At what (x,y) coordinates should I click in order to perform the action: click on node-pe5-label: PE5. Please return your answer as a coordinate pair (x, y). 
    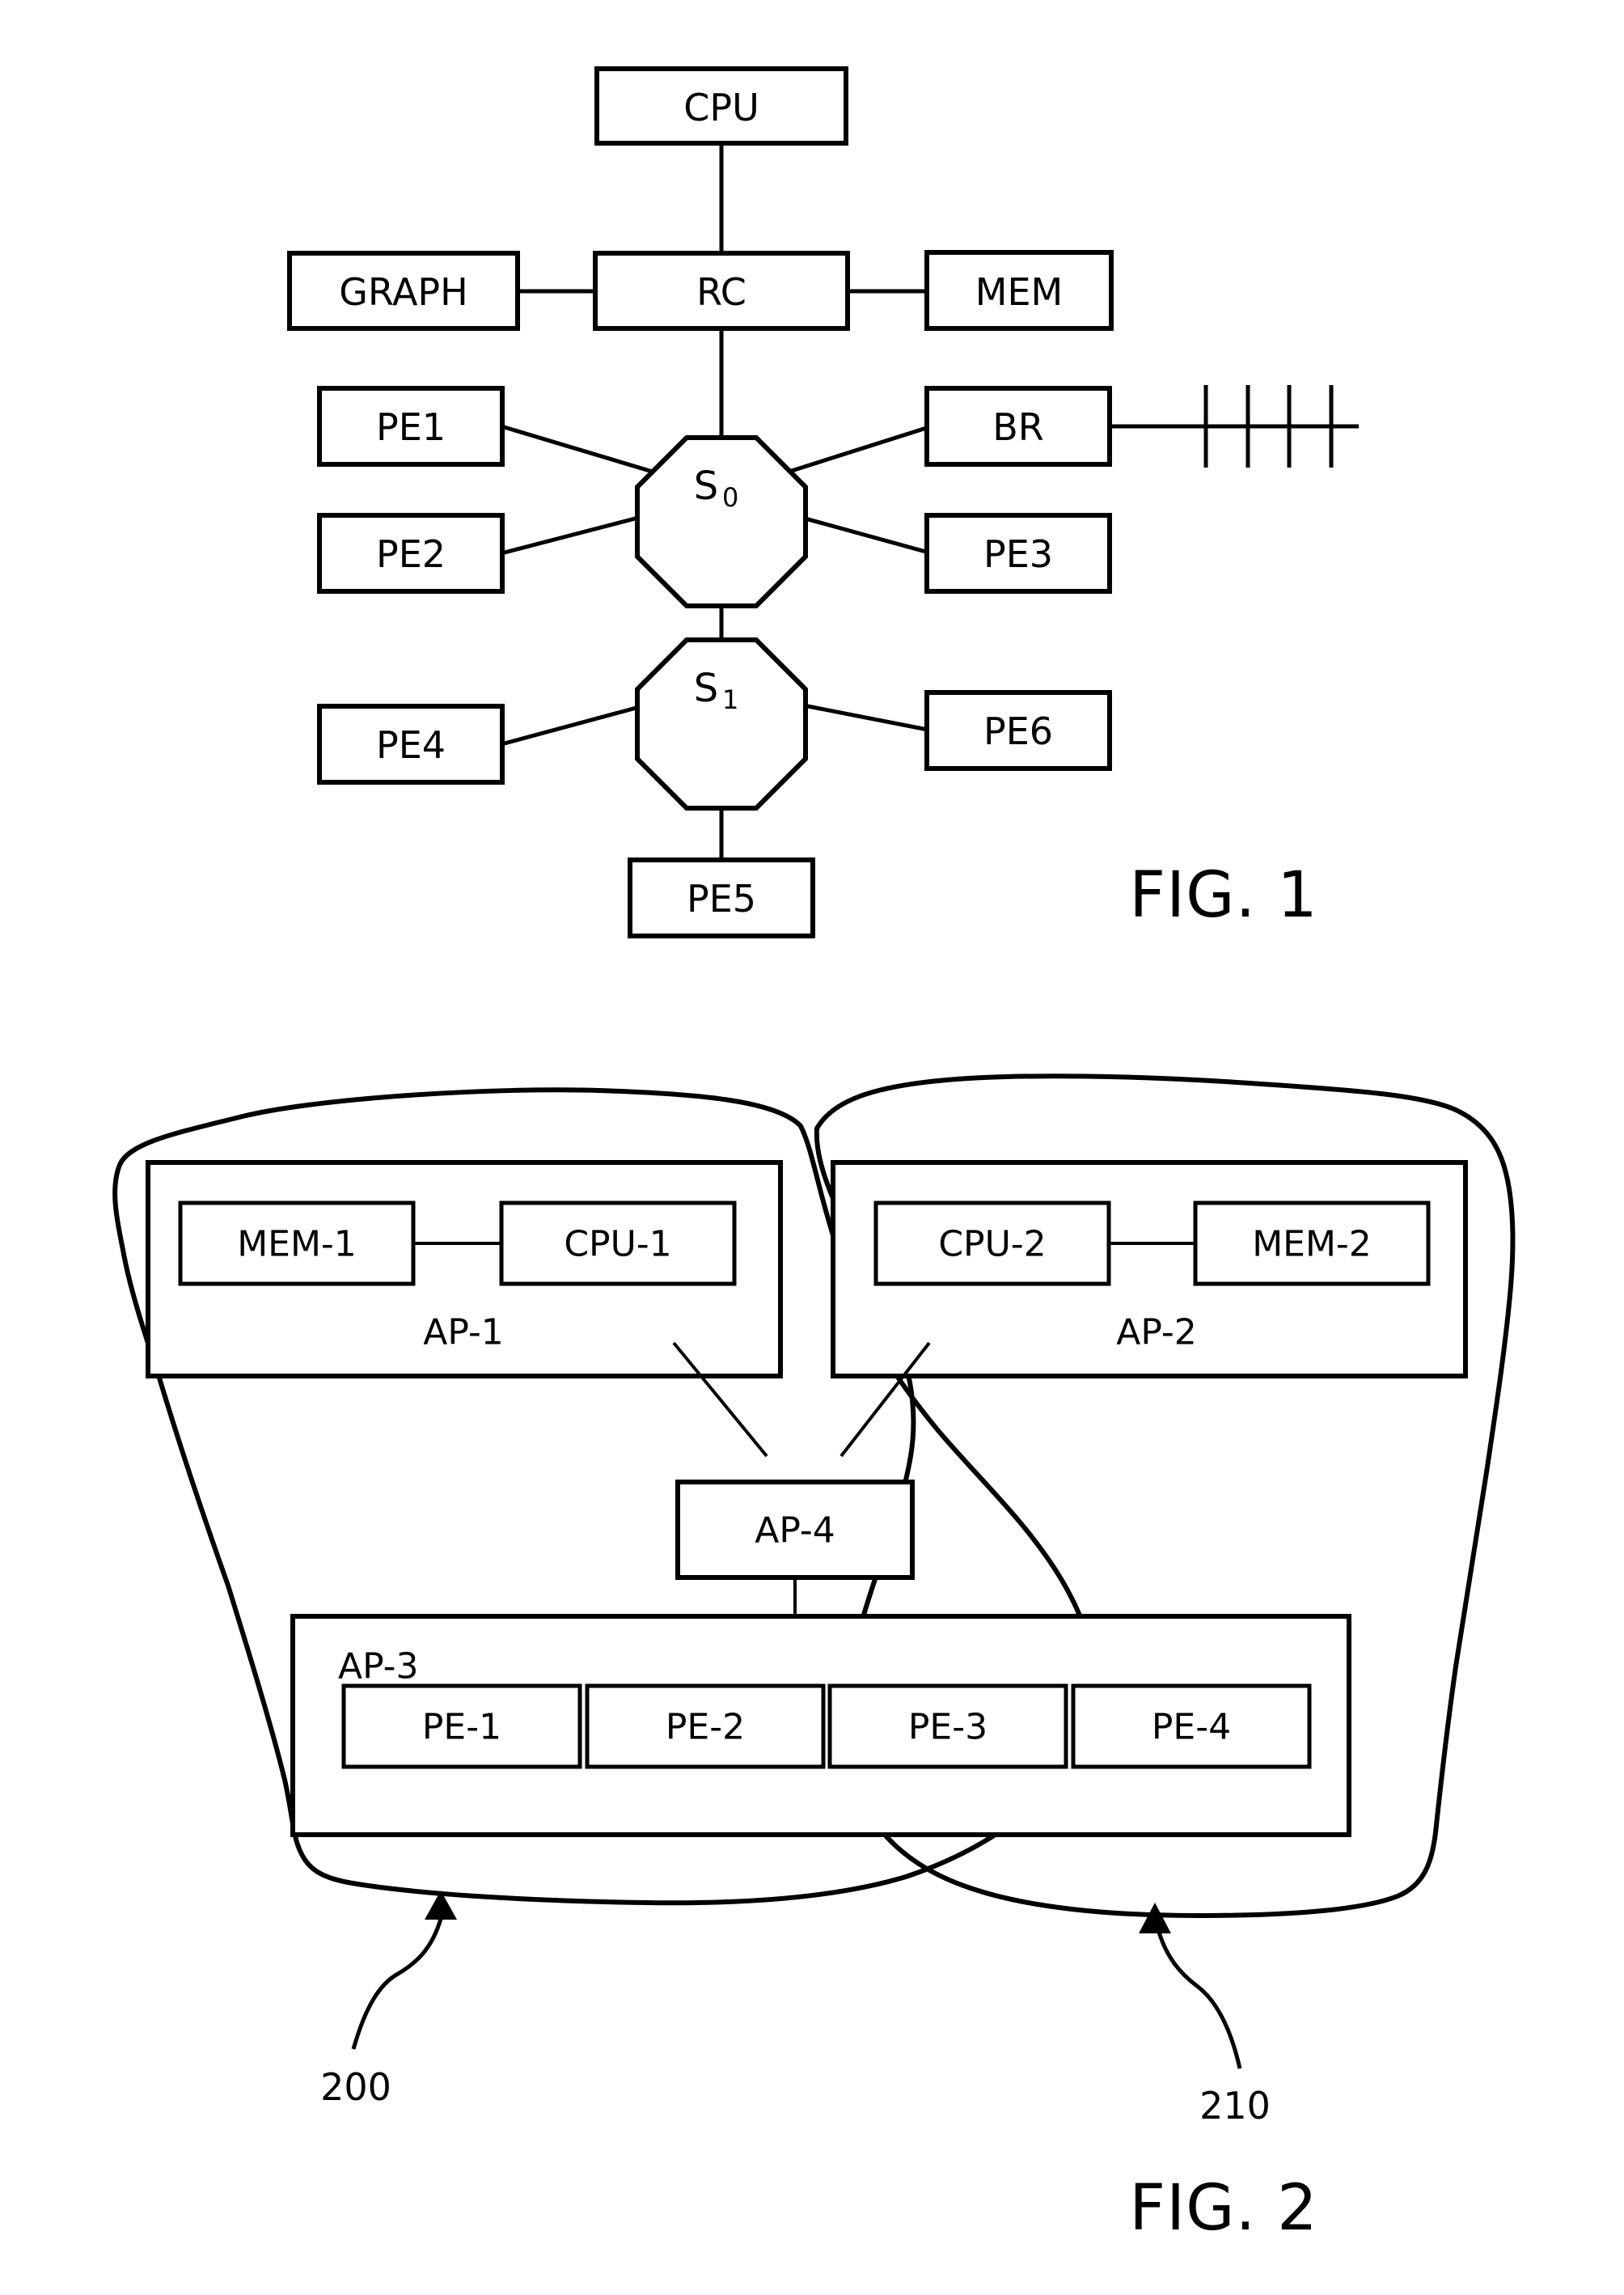
    Looking at the image, I should click on (721, 899).